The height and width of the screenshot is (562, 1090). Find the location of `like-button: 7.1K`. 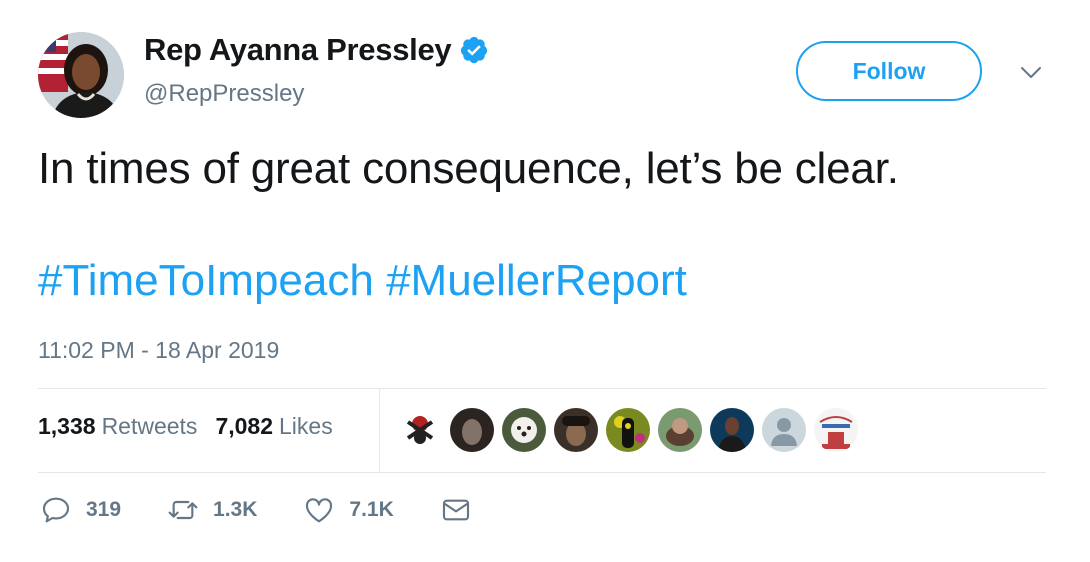

like-button: 7.1K is located at coordinates (348, 510).